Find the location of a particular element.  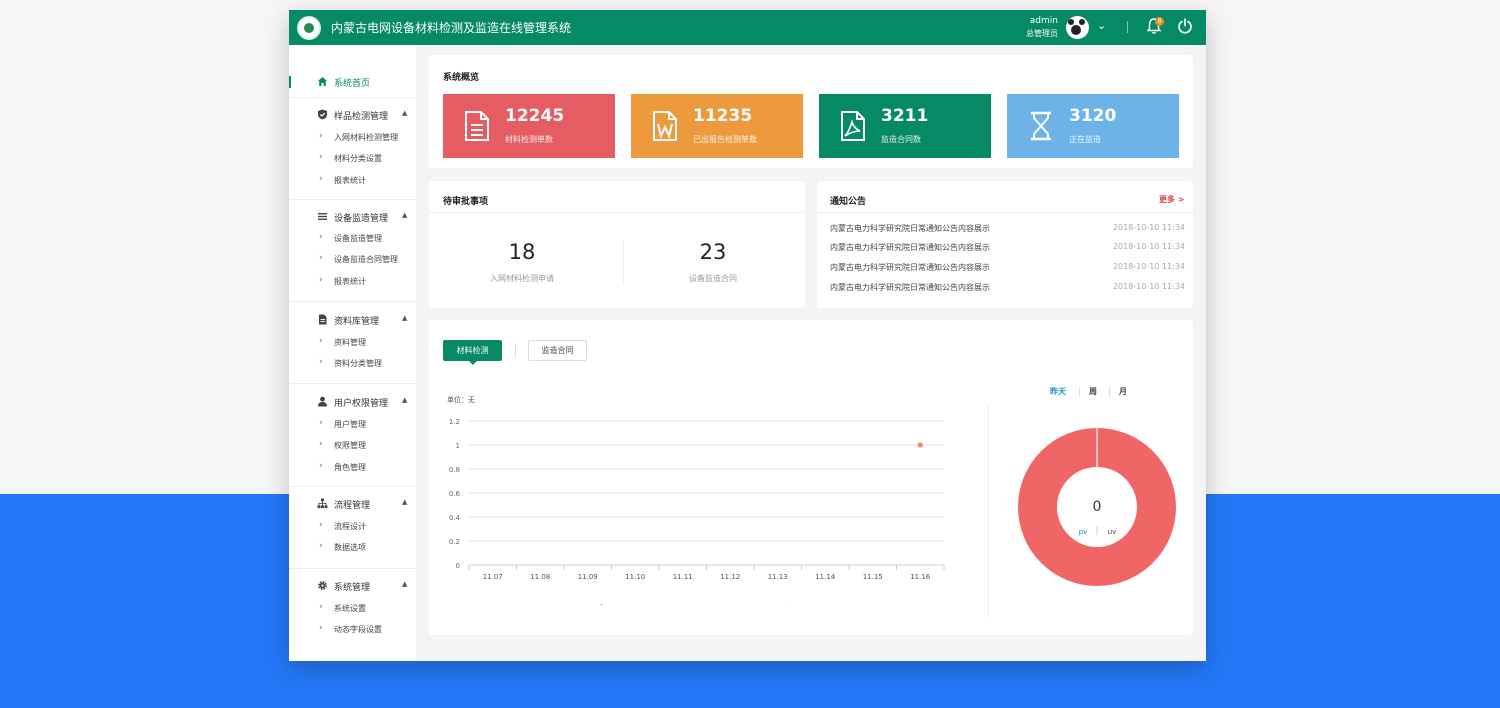

pending-value: 23 is located at coordinates (713, 252).